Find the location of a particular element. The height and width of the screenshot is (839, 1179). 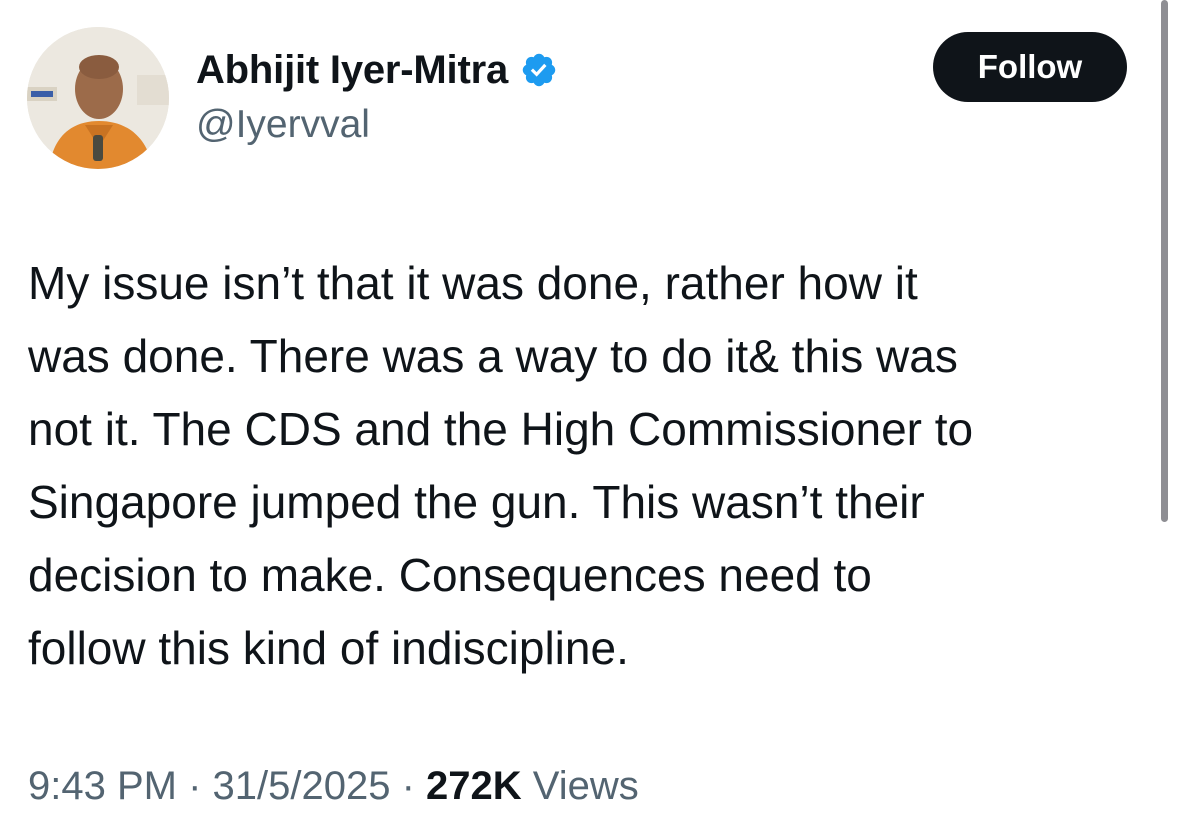

views-count: 272K is located at coordinates (474, 786).